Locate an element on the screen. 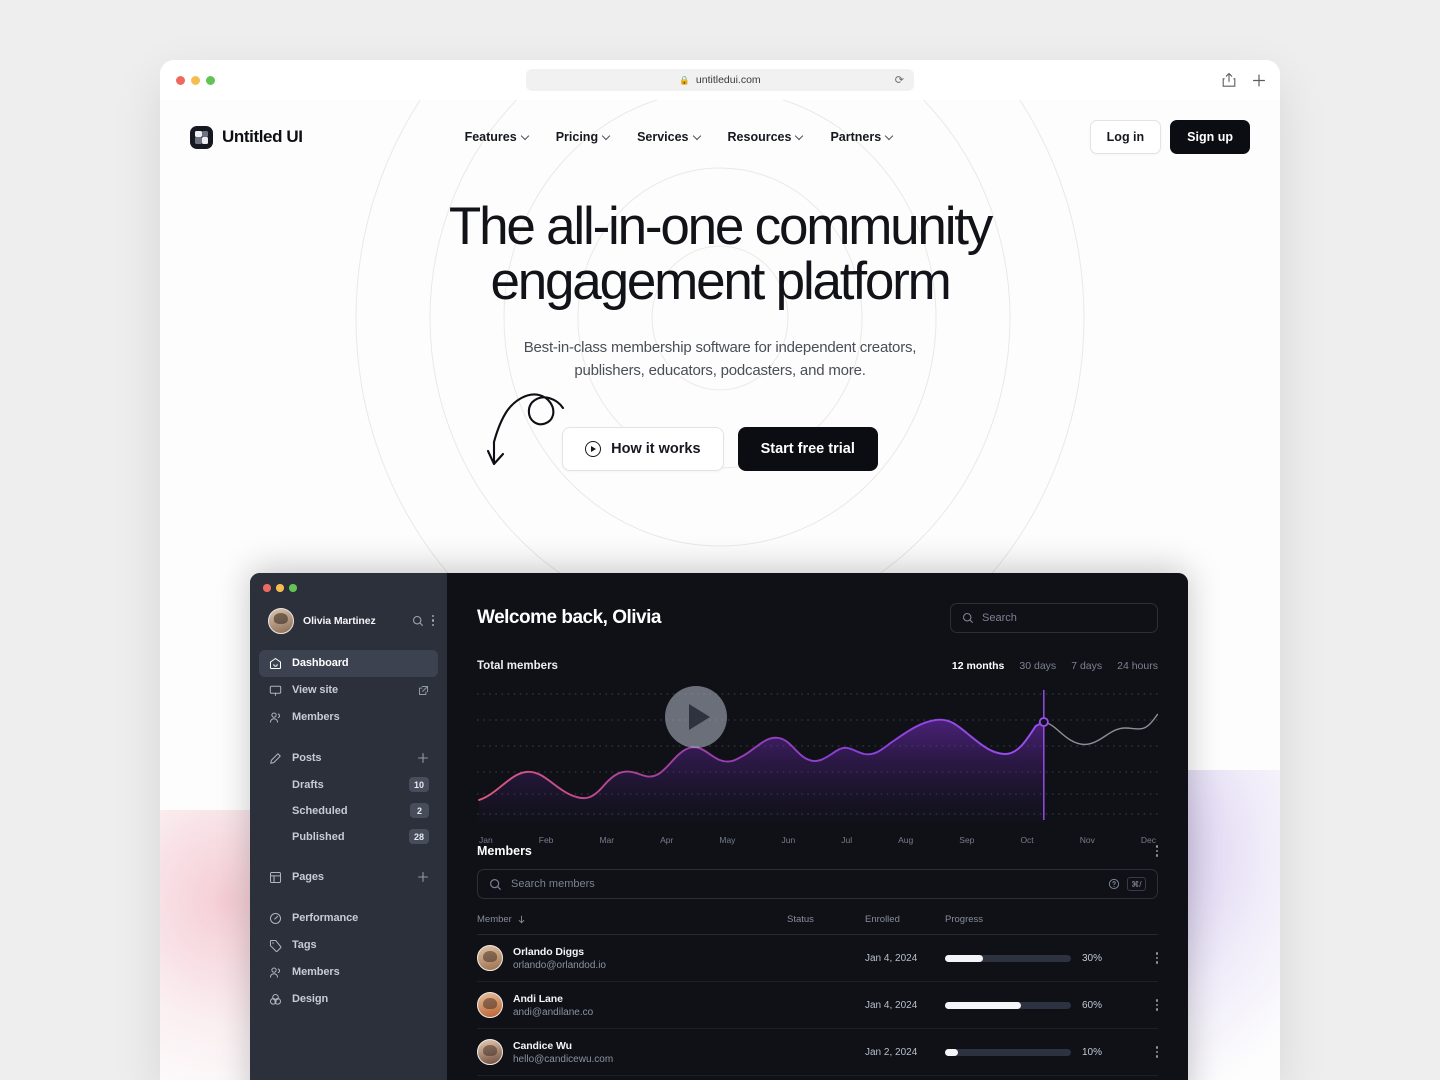 The width and height of the screenshot is (1440, 1080). untitled-ui-logo-icon is located at coordinates (201, 137).